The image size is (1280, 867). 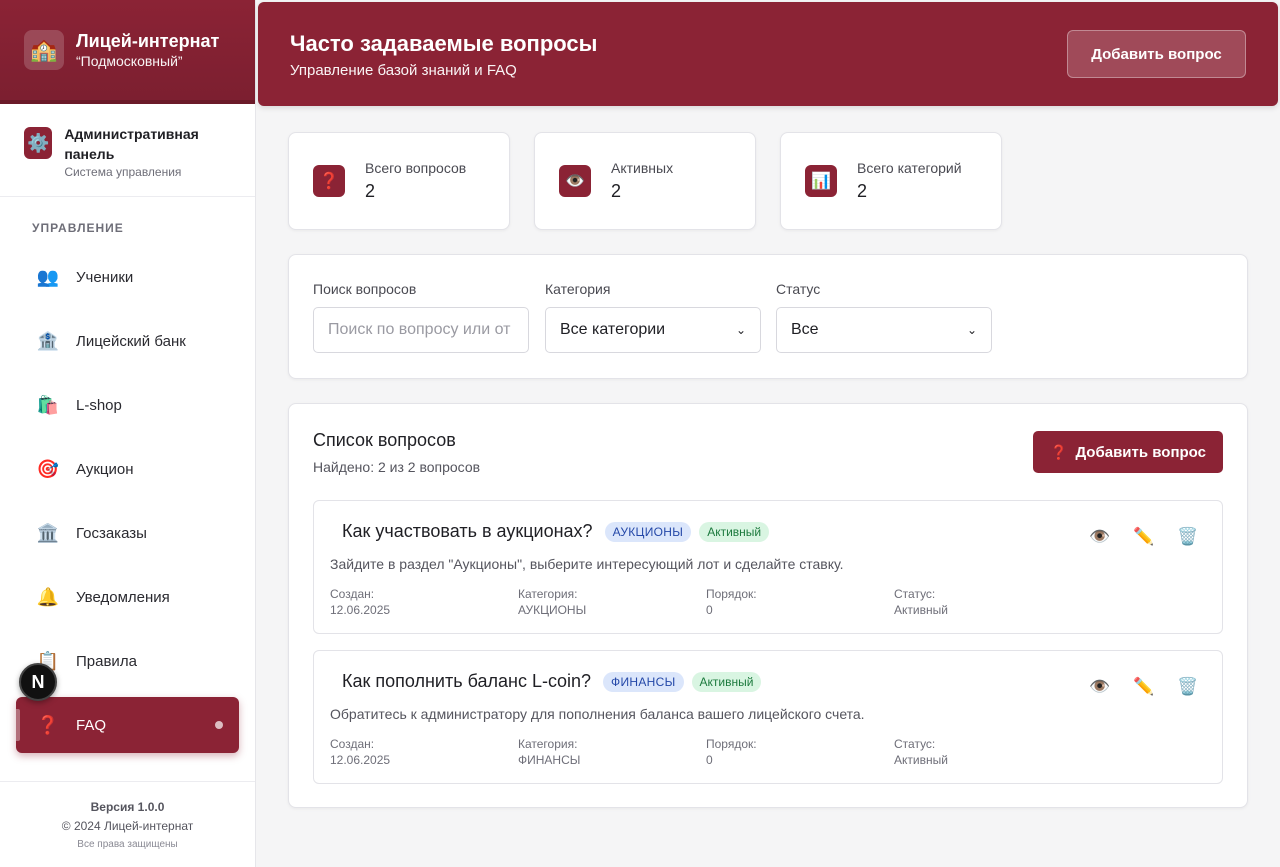 I want to click on school-icon: 🏫, so click(x=44, y=50).